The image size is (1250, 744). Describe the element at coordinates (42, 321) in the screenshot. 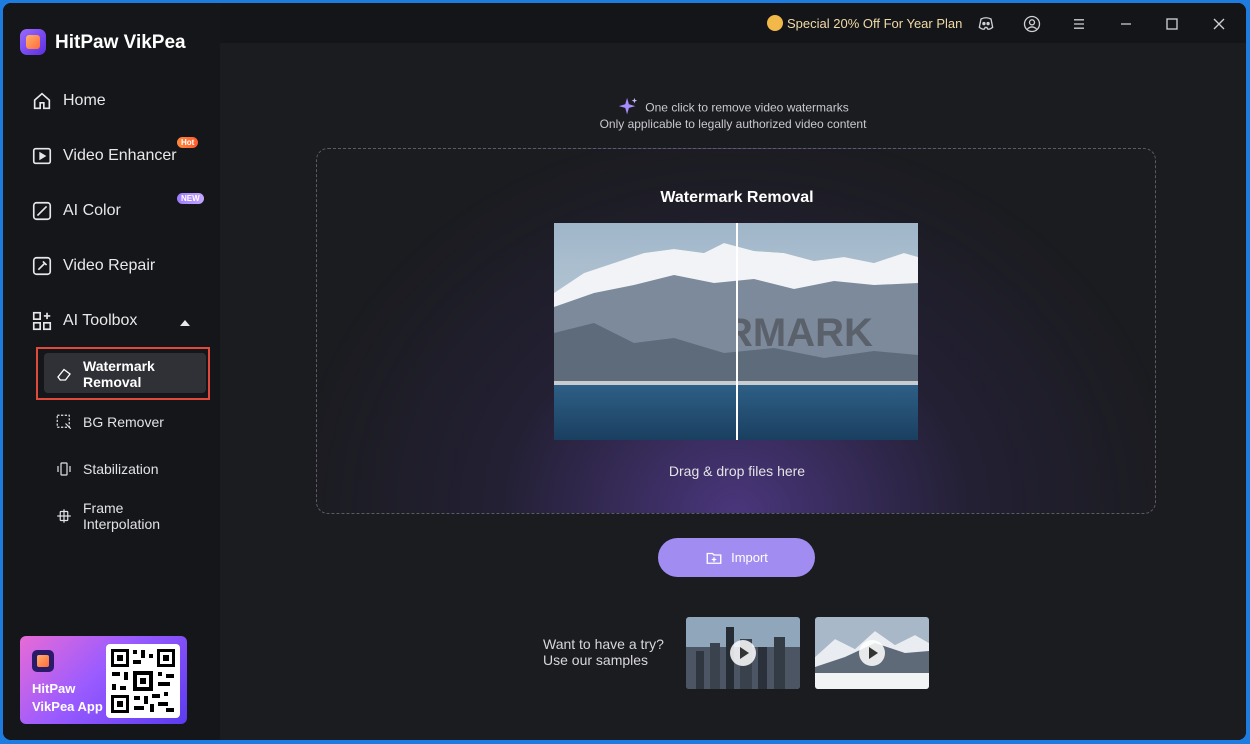

I see `toolbox-icon` at that location.